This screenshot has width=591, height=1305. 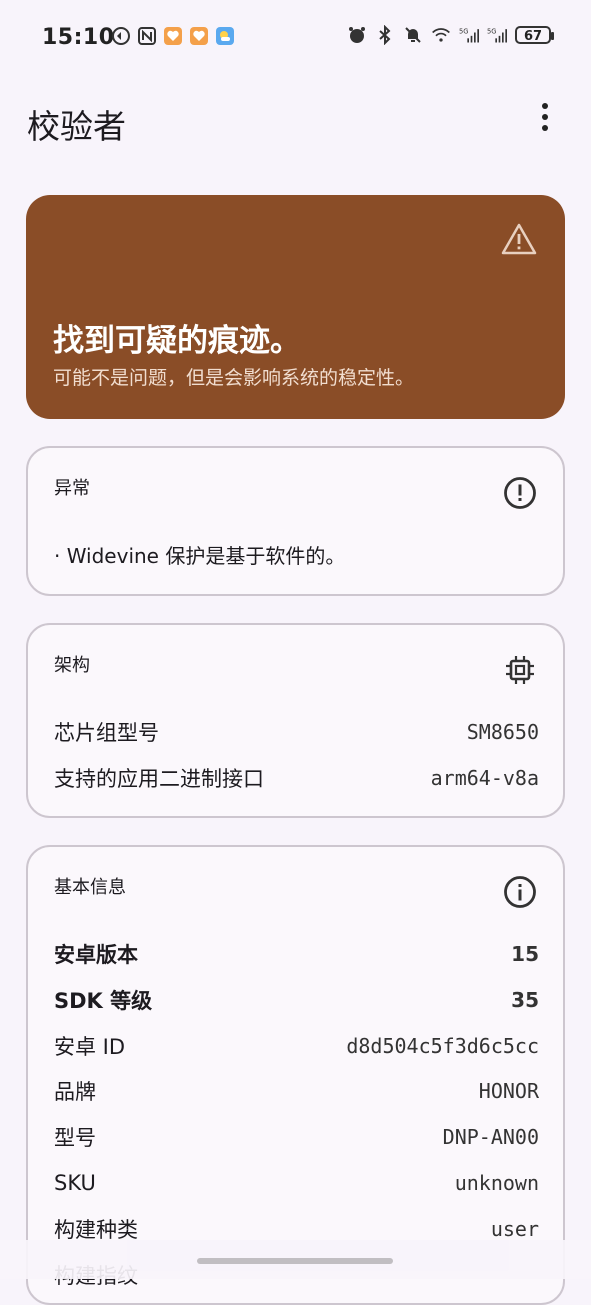 I want to click on status-right-icons: 5G 5G 67, so click(x=450, y=35).